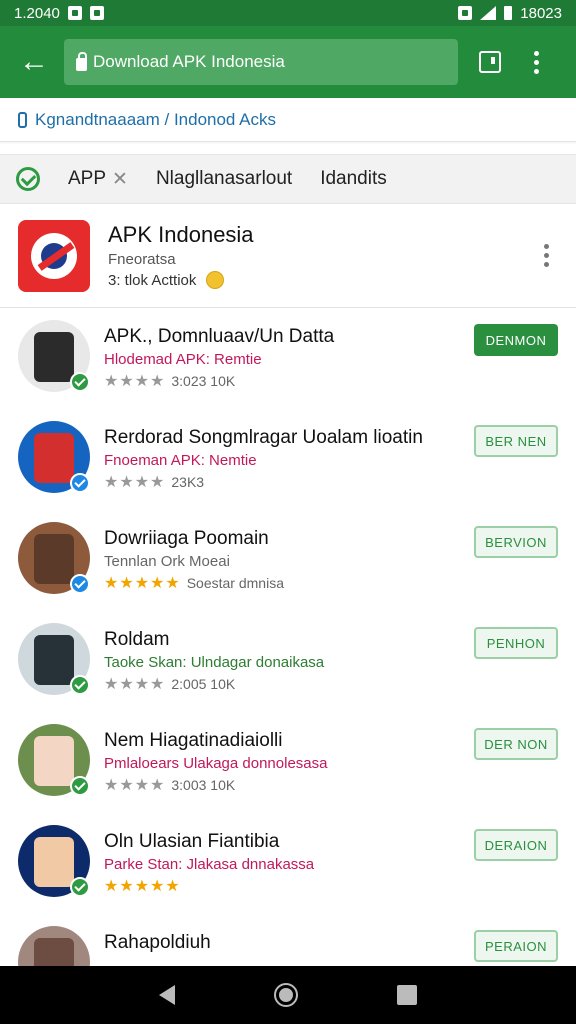  Describe the element at coordinates (235, 583) in the screenshot. I see `item-meta-text: Soestar dmnisa` at that location.